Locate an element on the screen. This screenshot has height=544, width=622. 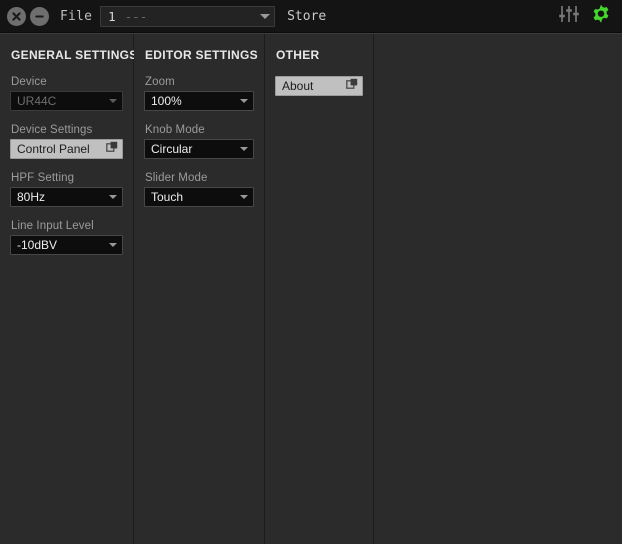
field-label: HPF Setting is located at coordinates (43, 178).